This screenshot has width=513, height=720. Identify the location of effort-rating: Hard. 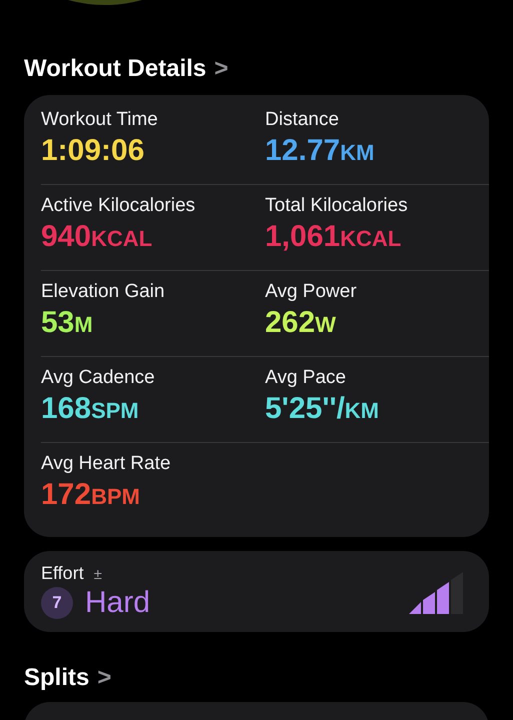
(117, 603).